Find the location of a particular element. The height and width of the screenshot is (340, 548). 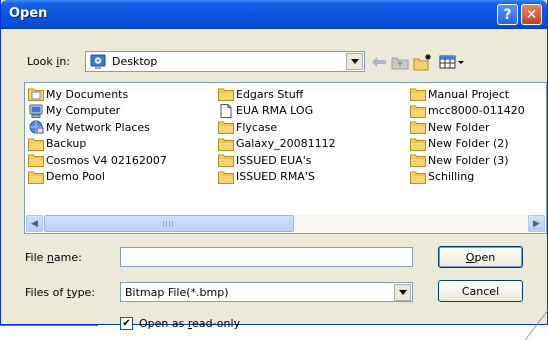

scroll-right-button: ▶ is located at coordinates (536, 223).